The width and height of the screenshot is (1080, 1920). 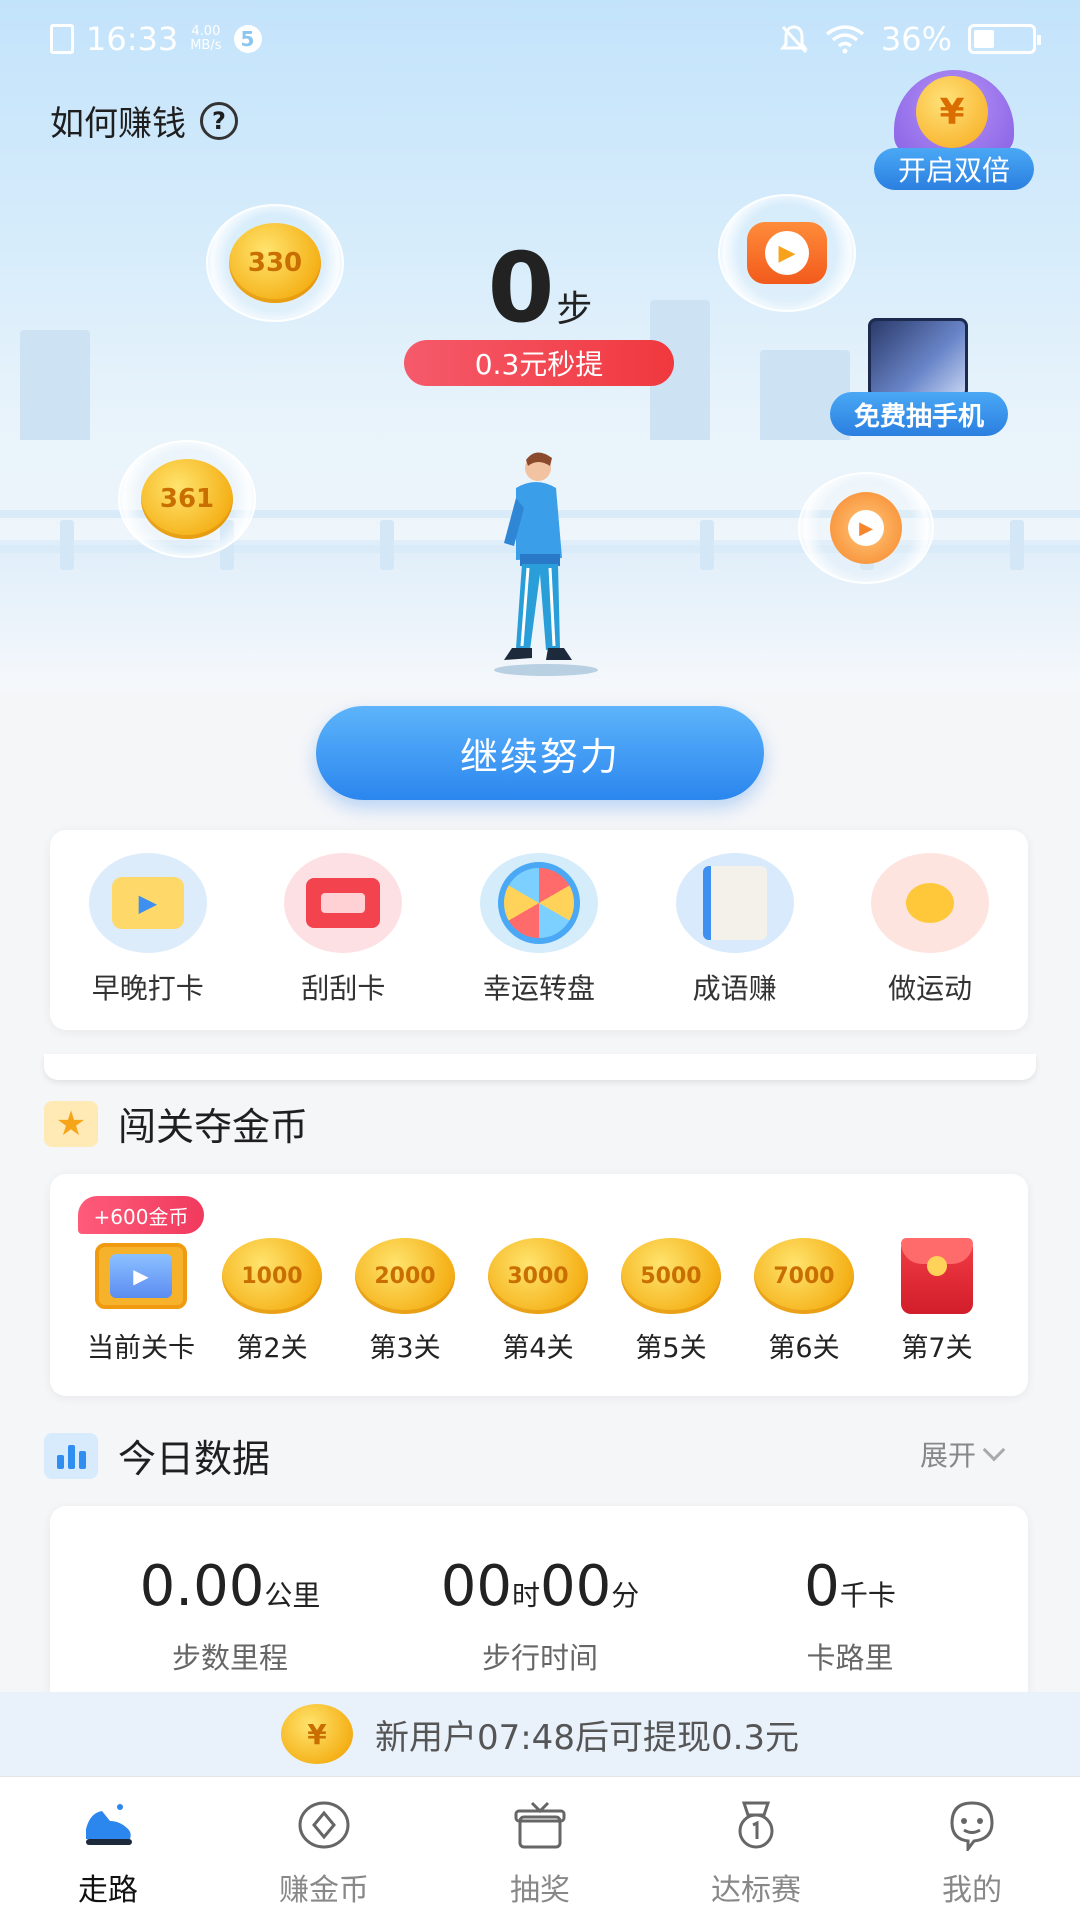 I want to click on stat-walk-time: 00时00分 步行时间, so click(x=540, y=1615).